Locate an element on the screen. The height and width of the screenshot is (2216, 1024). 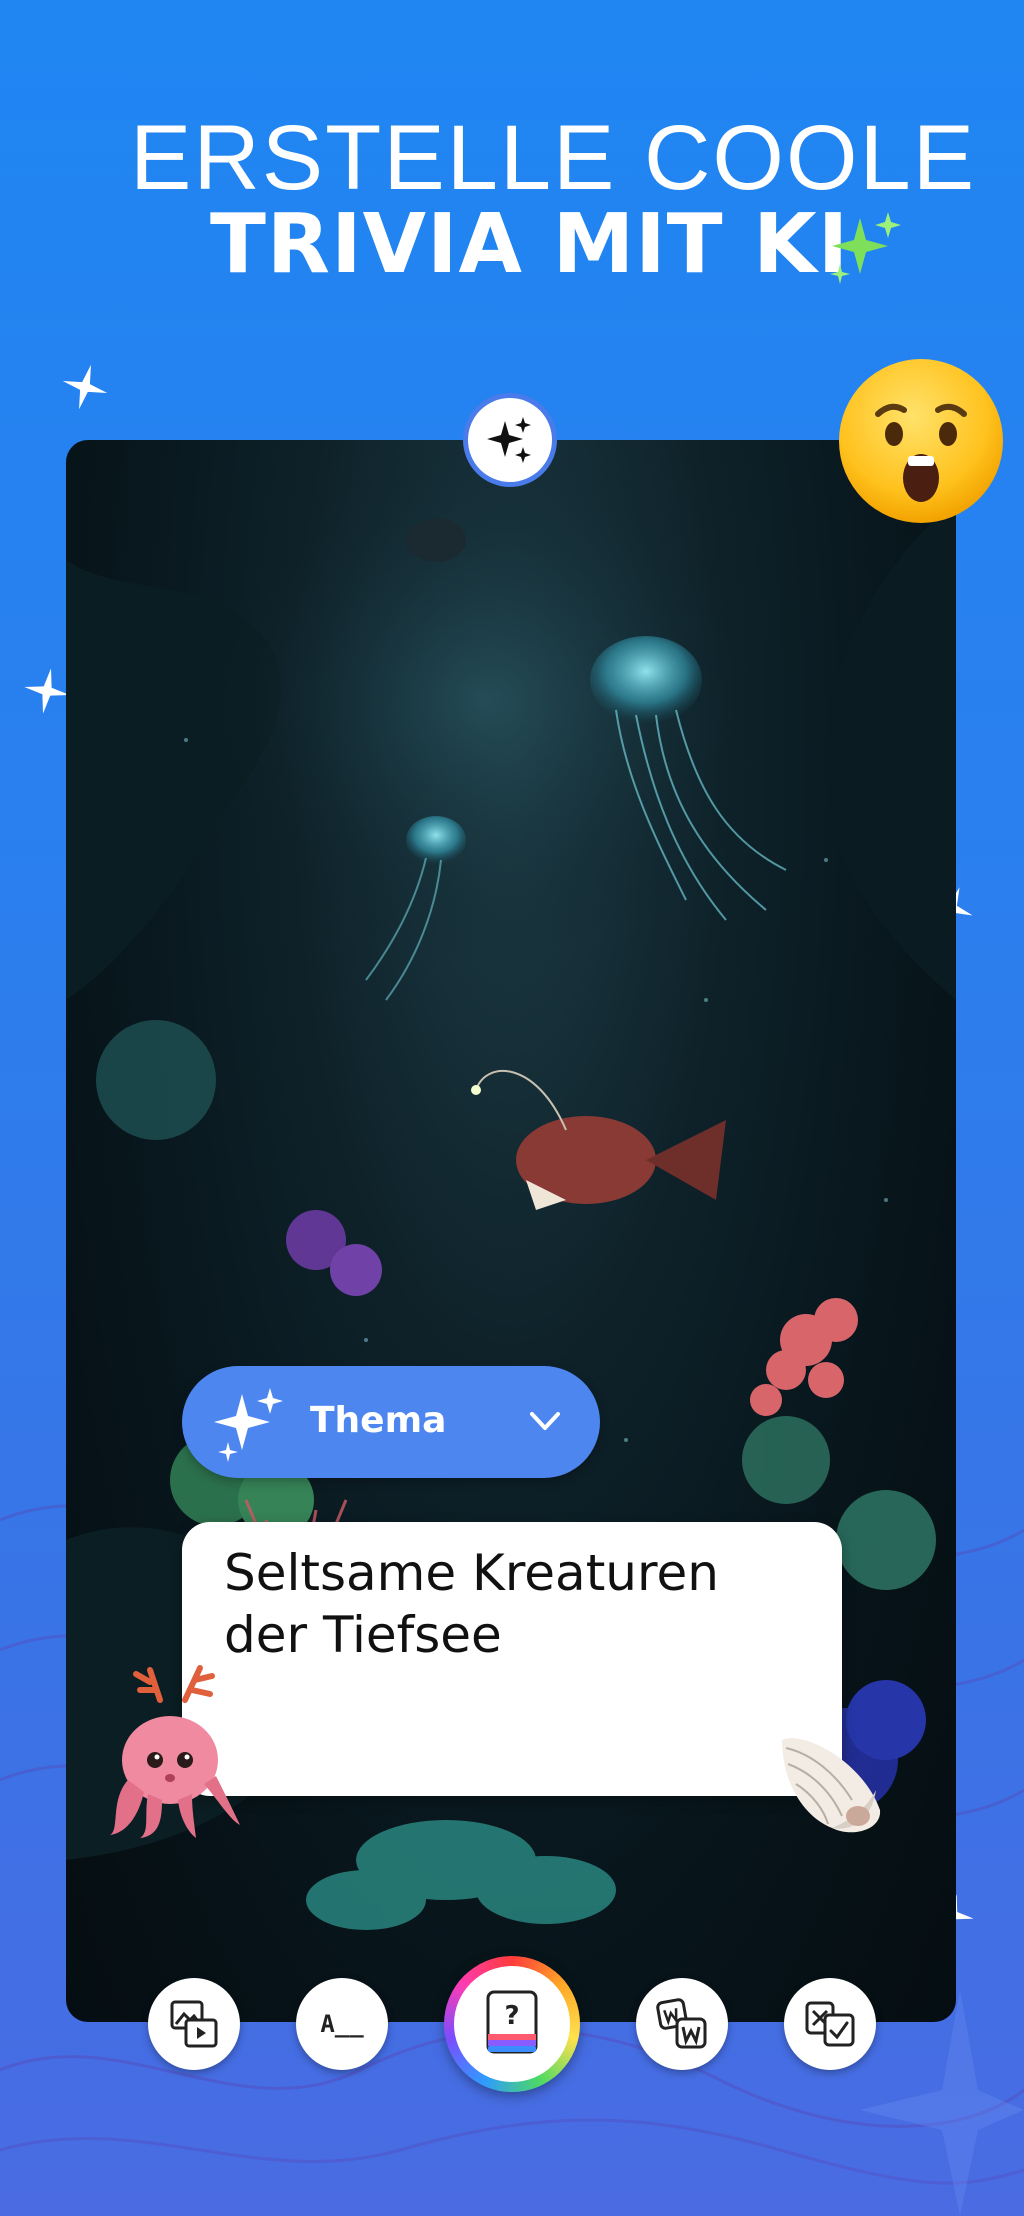
image-video-button is located at coordinates (194, 2024).